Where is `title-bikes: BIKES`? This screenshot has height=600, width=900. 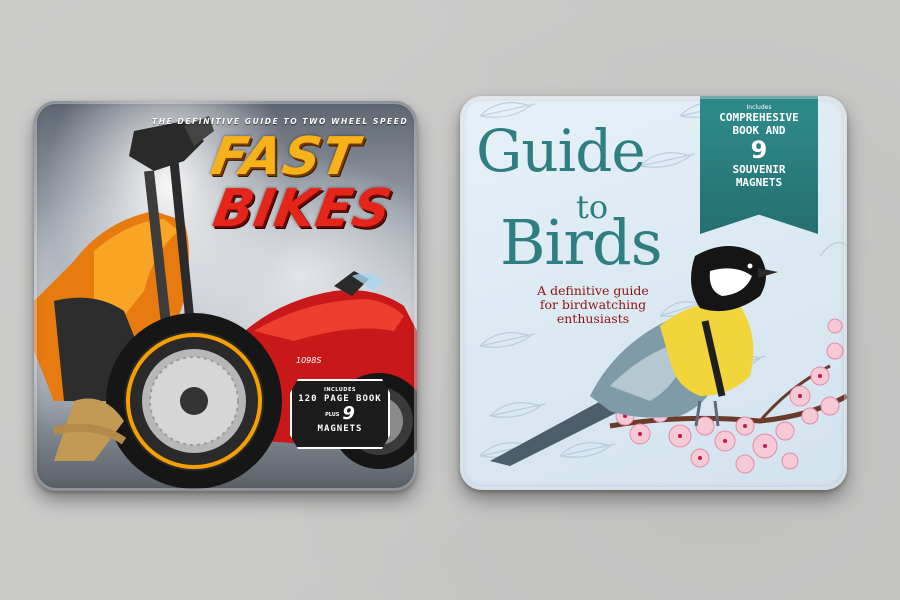
title-bikes: BIKES is located at coordinates (302, 209).